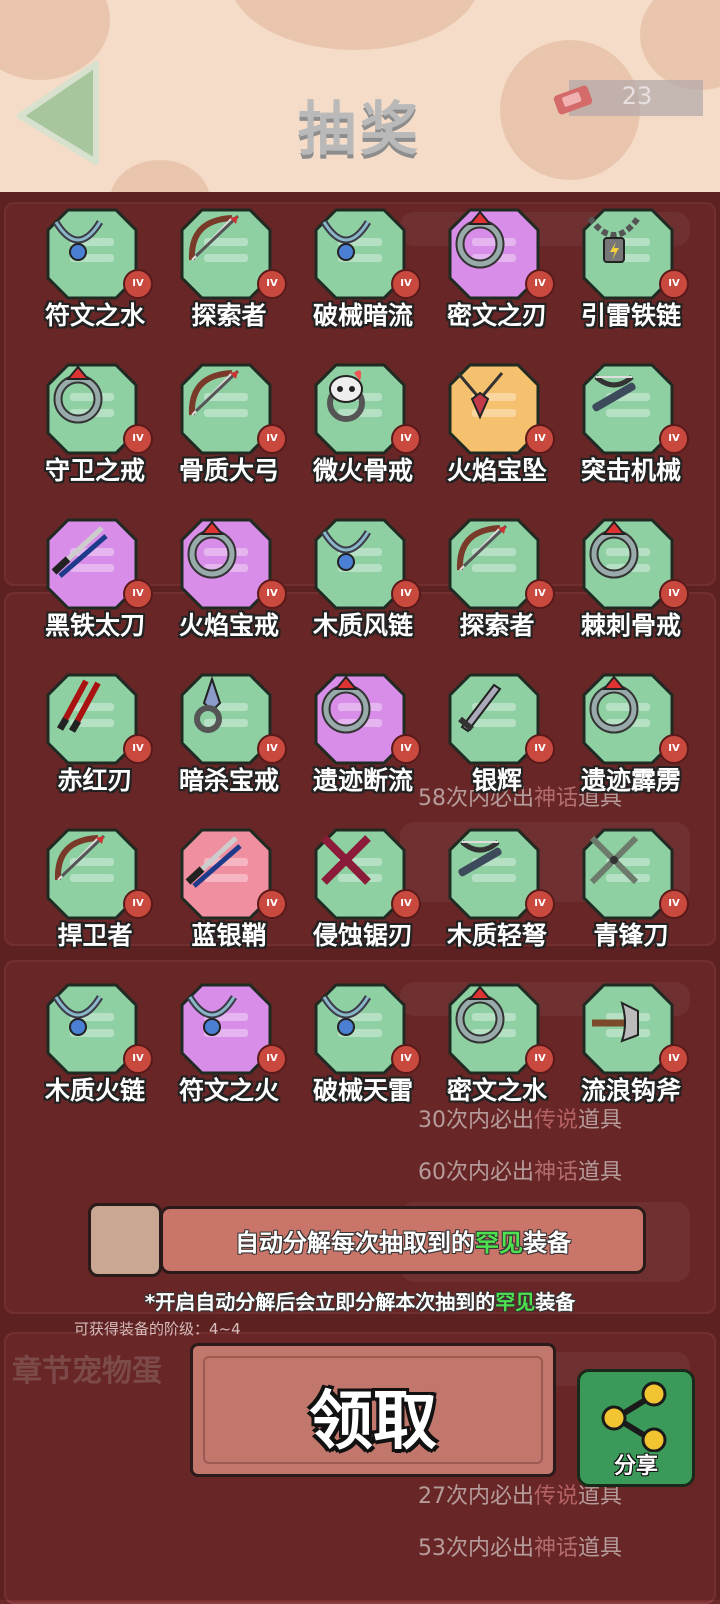 The height and width of the screenshot is (1604, 720). What do you see at coordinates (373, 1422) in the screenshot?
I see `claim-label: 领取` at bounding box center [373, 1422].